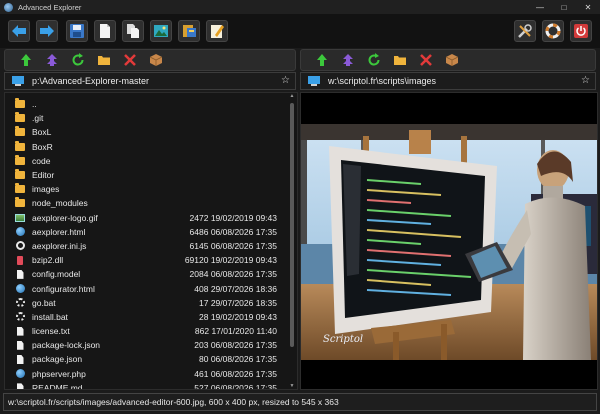  I want to click on new-file-icon, so click(105, 31).